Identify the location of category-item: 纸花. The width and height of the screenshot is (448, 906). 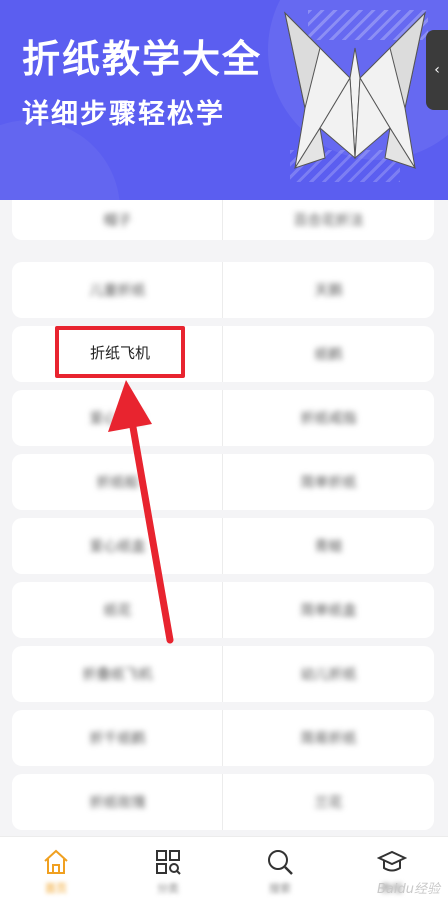
(117, 610).